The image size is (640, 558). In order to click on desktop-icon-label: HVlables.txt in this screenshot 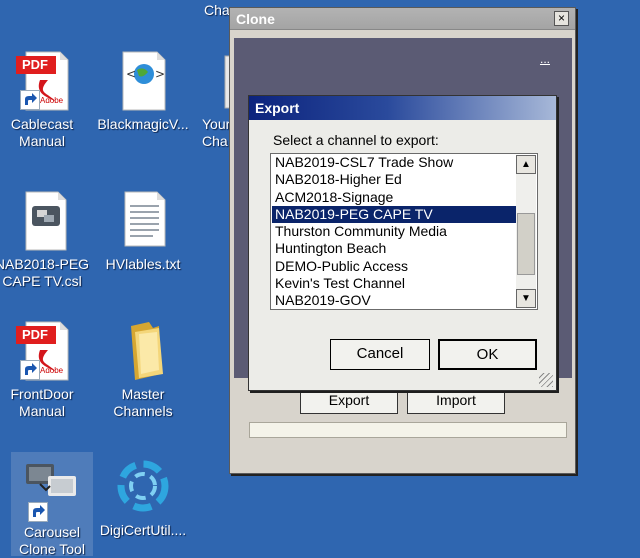, I will do `click(143, 264)`.